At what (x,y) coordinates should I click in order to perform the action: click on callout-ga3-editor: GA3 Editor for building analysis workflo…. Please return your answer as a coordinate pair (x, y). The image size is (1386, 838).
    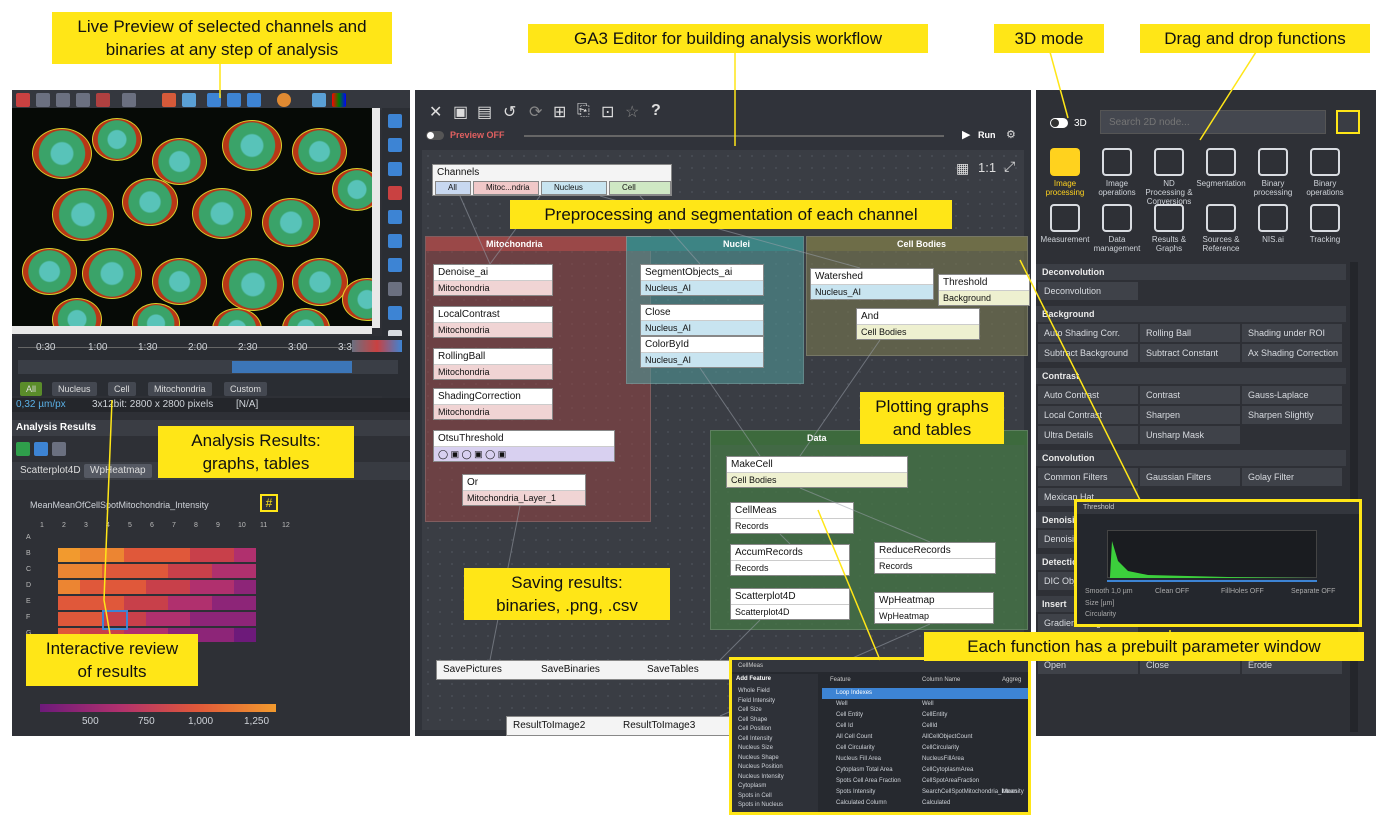
    Looking at the image, I should click on (728, 38).